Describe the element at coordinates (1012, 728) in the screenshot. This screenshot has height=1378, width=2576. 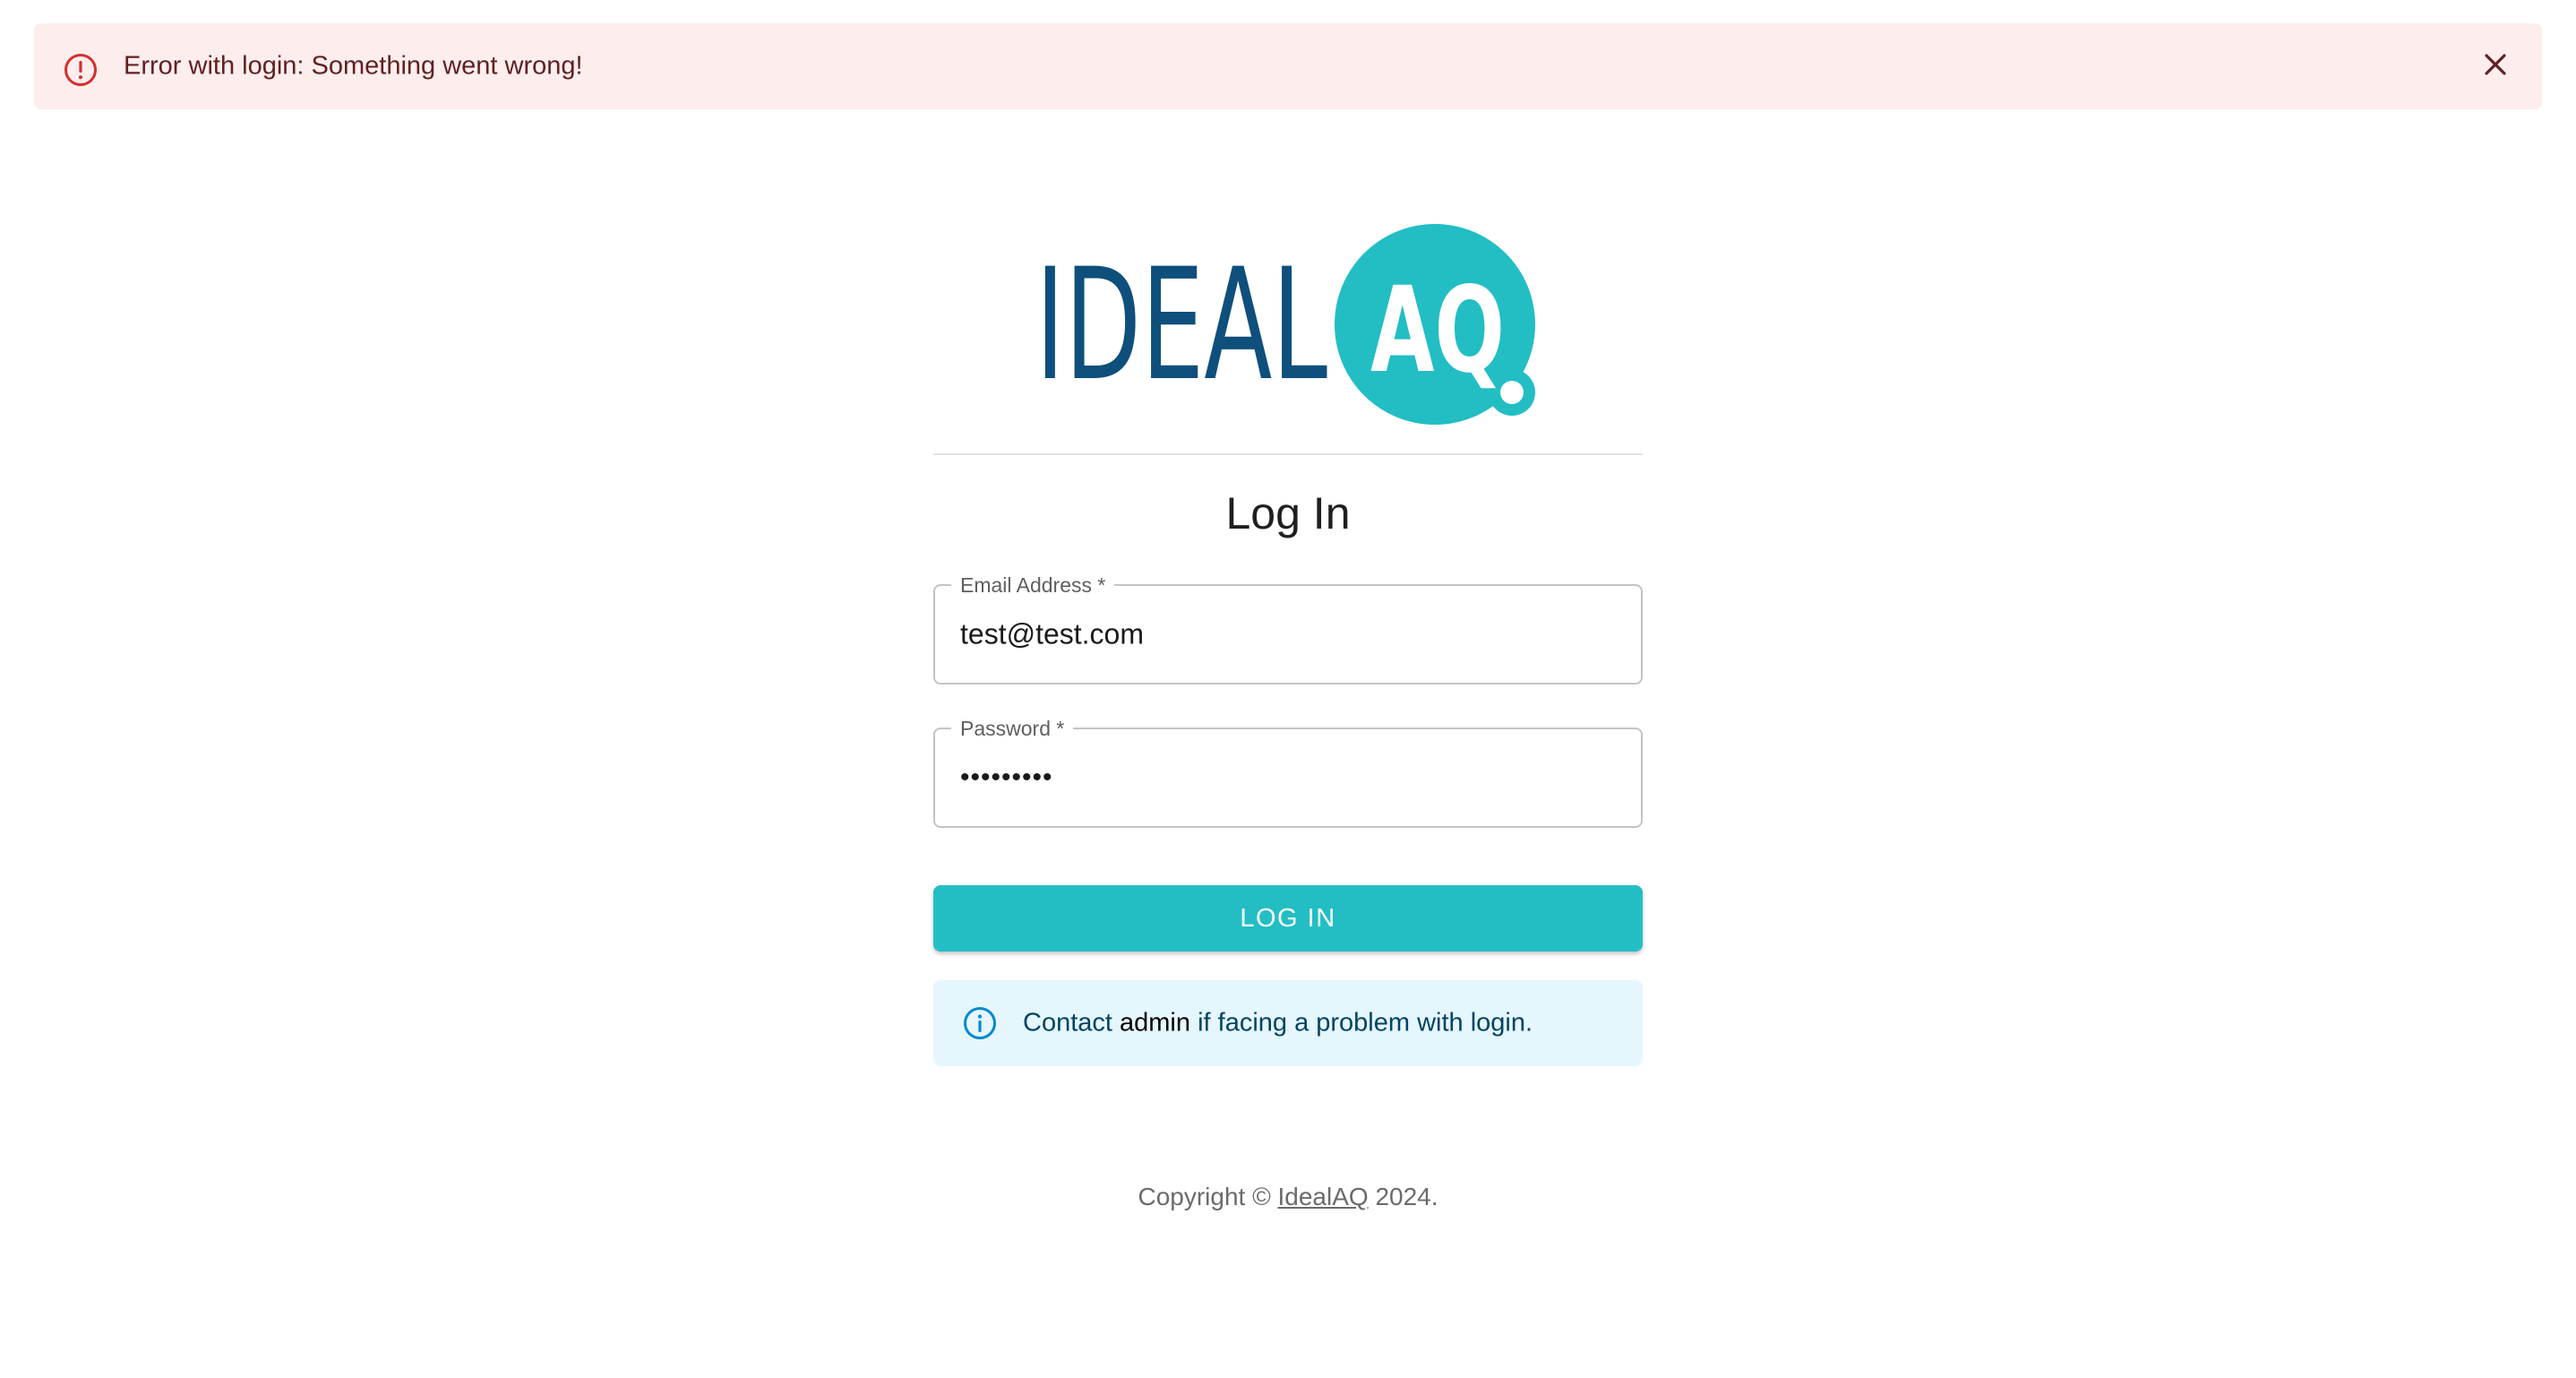
I see `password-label: Password *` at that location.